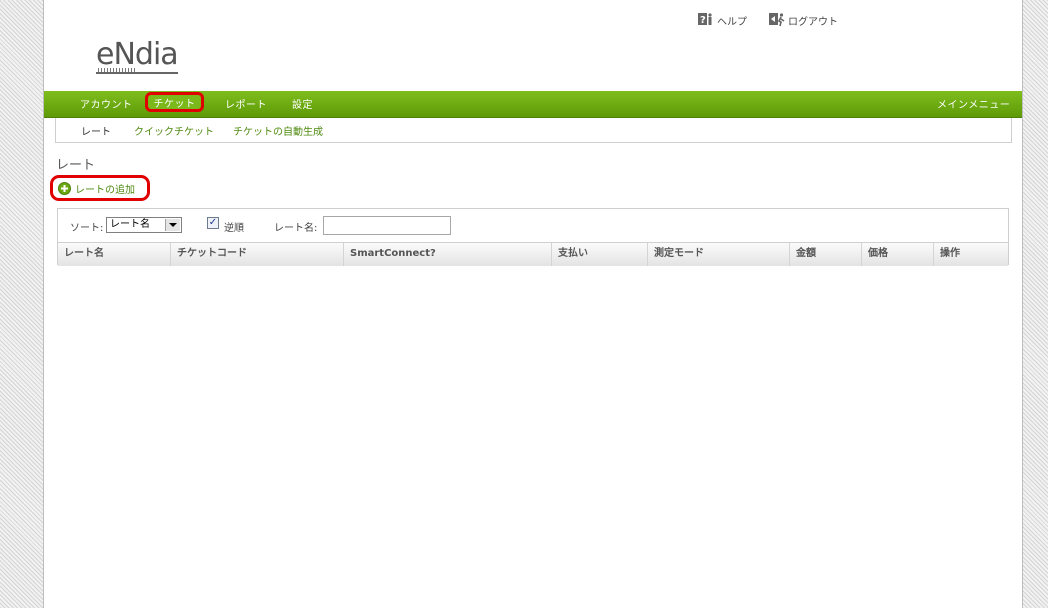 The height and width of the screenshot is (608, 1048). I want to click on column-rate-name: レート名, so click(114, 254).